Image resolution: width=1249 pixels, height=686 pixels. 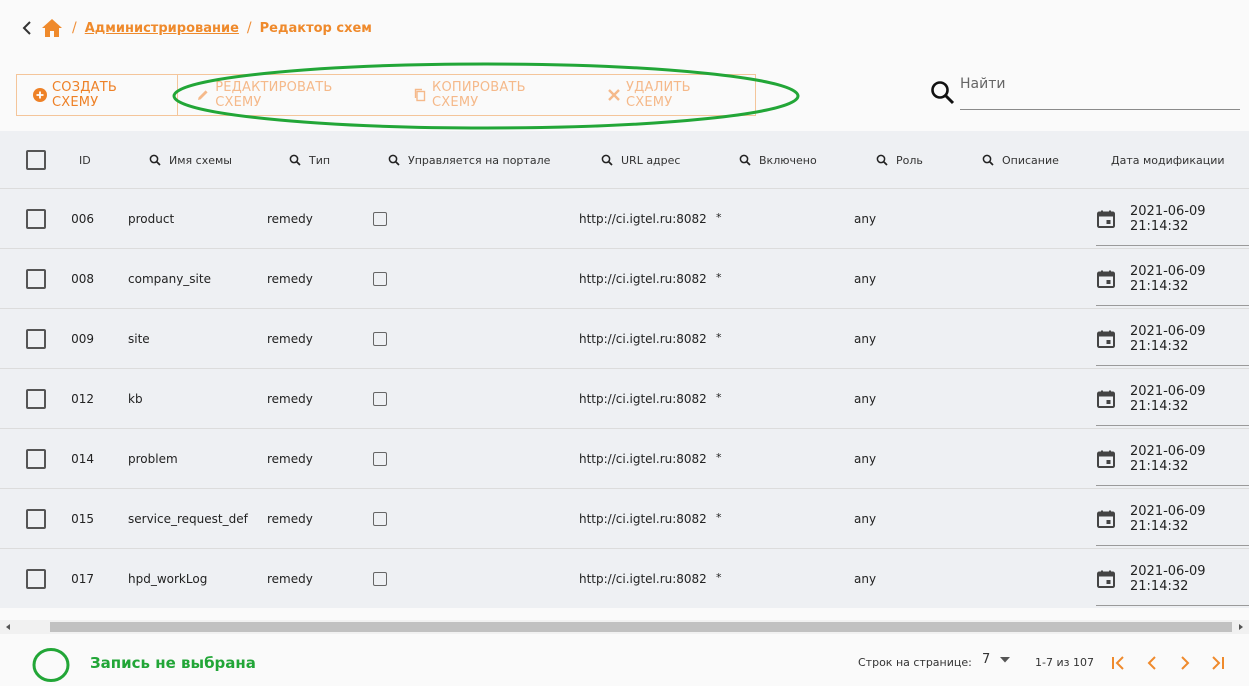 I want to click on cell-id: 012, so click(x=83, y=399).